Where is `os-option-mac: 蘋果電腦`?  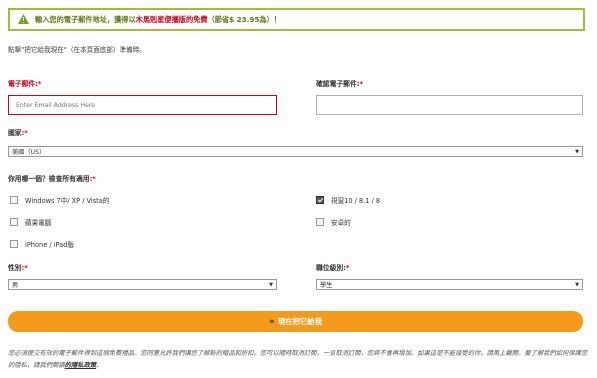 os-option-mac: 蘋果電腦 is located at coordinates (30, 222).